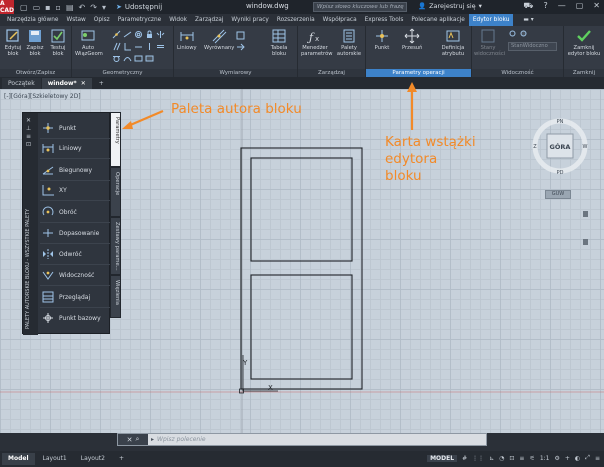 The width and height of the screenshot is (604, 467). I want to click on annotation-arrows, so click(269, 106).